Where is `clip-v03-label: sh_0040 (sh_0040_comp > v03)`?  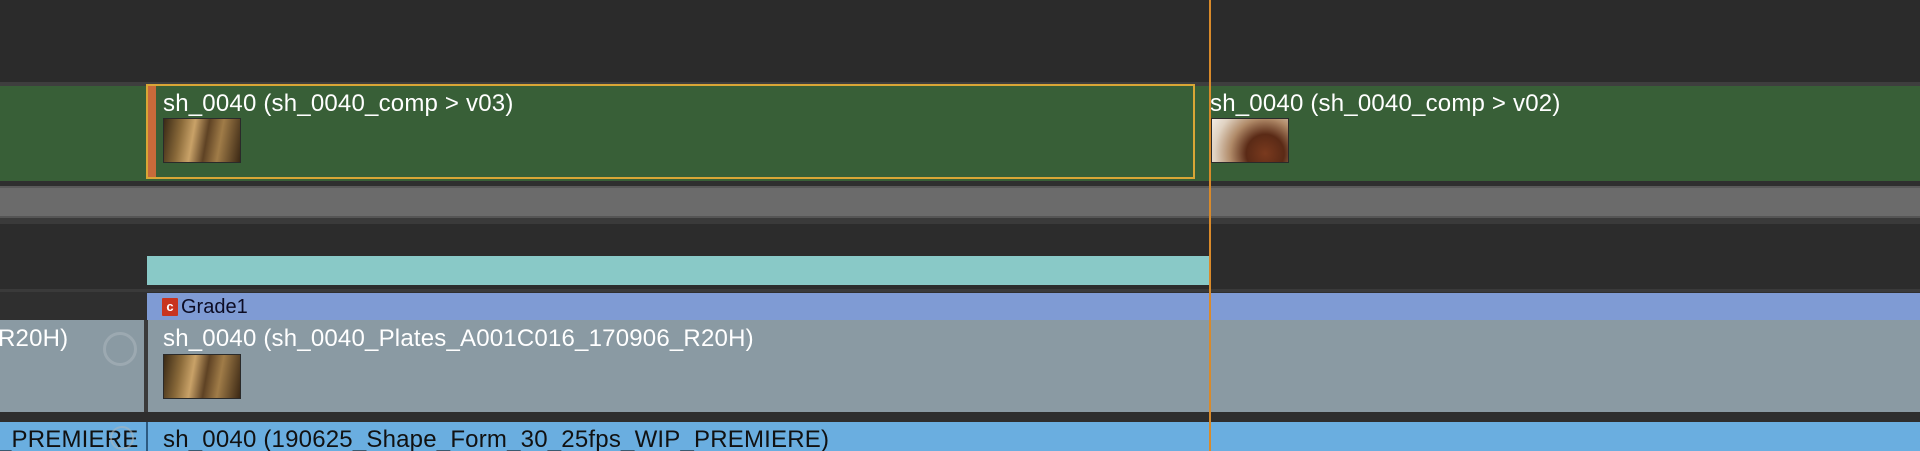 clip-v03-label: sh_0040 (sh_0040_comp > v03) is located at coordinates (338, 103).